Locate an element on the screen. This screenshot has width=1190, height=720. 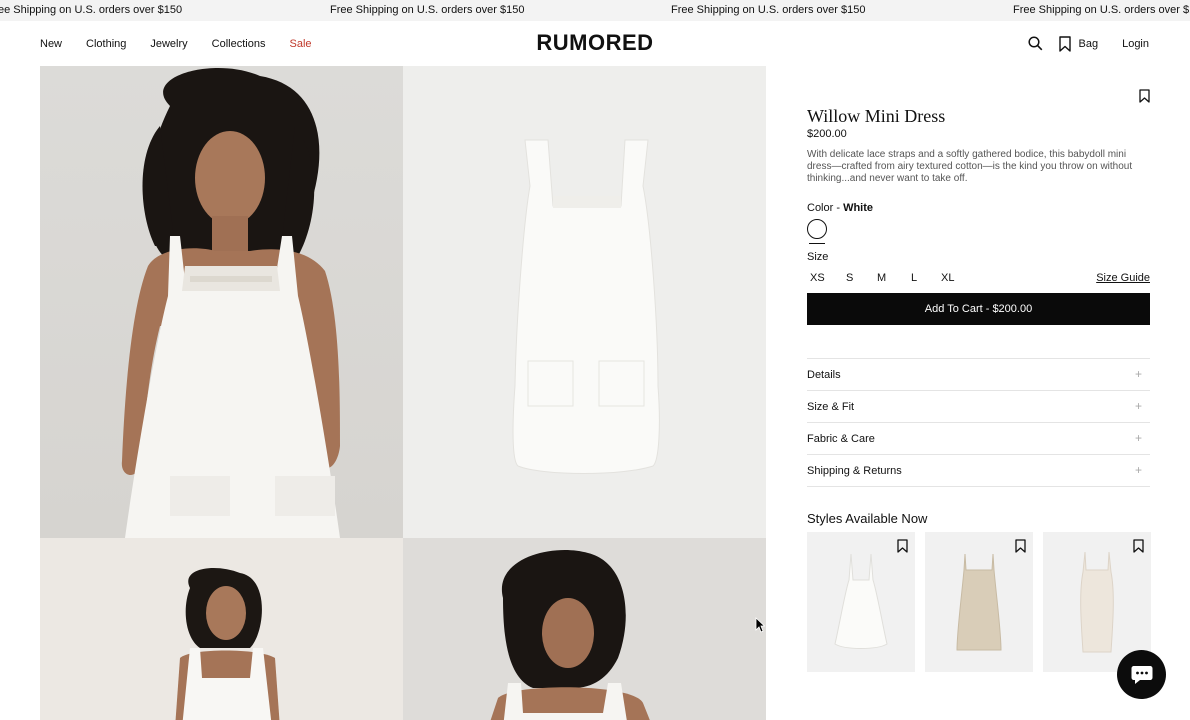
color-swatch-white is located at coordinates (817, 229).